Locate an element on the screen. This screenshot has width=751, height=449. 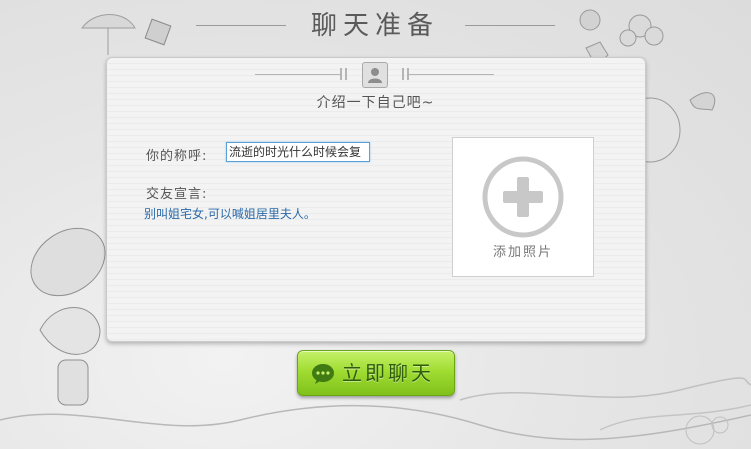
nickname-input: 流逝的时光什么时候会复 is located at coordinates (298, 152).